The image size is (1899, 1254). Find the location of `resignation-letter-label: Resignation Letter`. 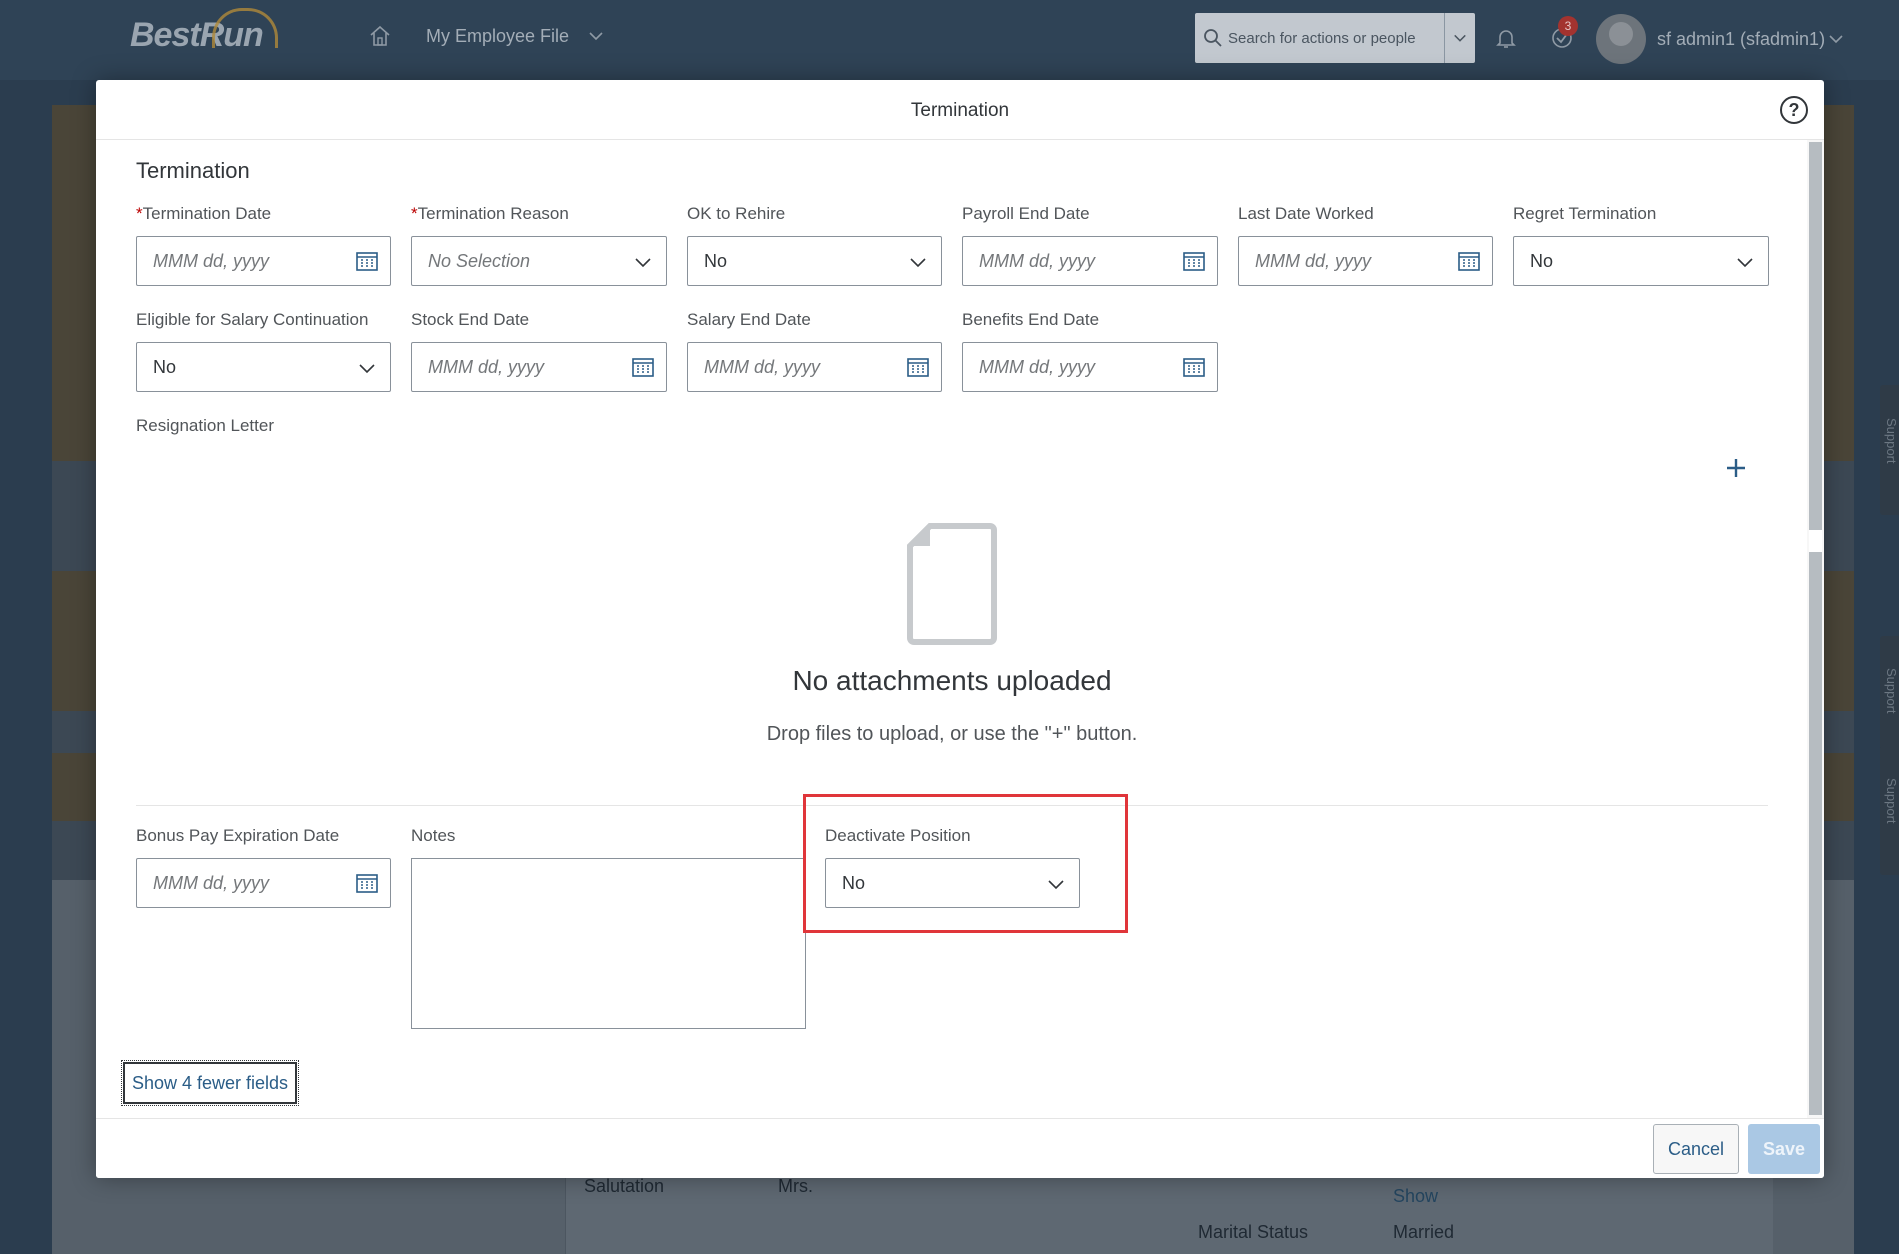

resignation-letter-label: Resignation Letter is located at coordinates (205, 425).